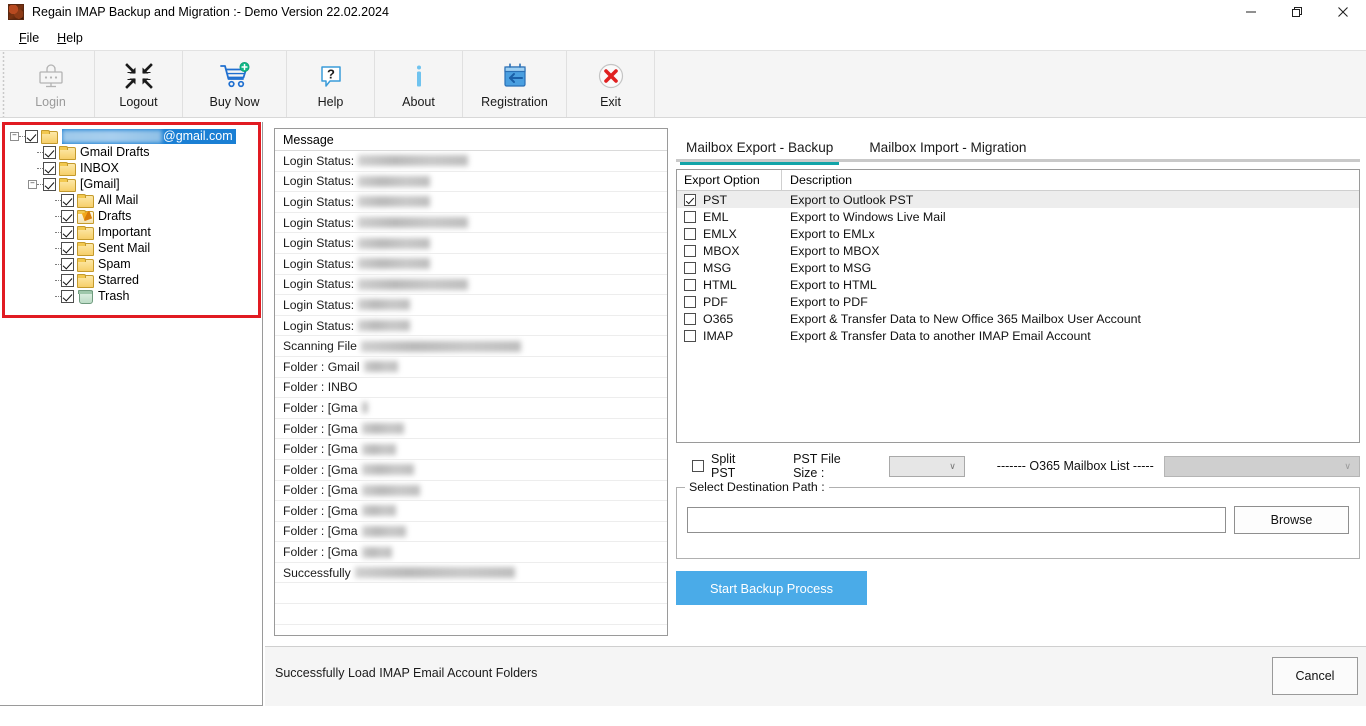  I want to click on tree-node: Gmail Drafts, so click(134, 152).